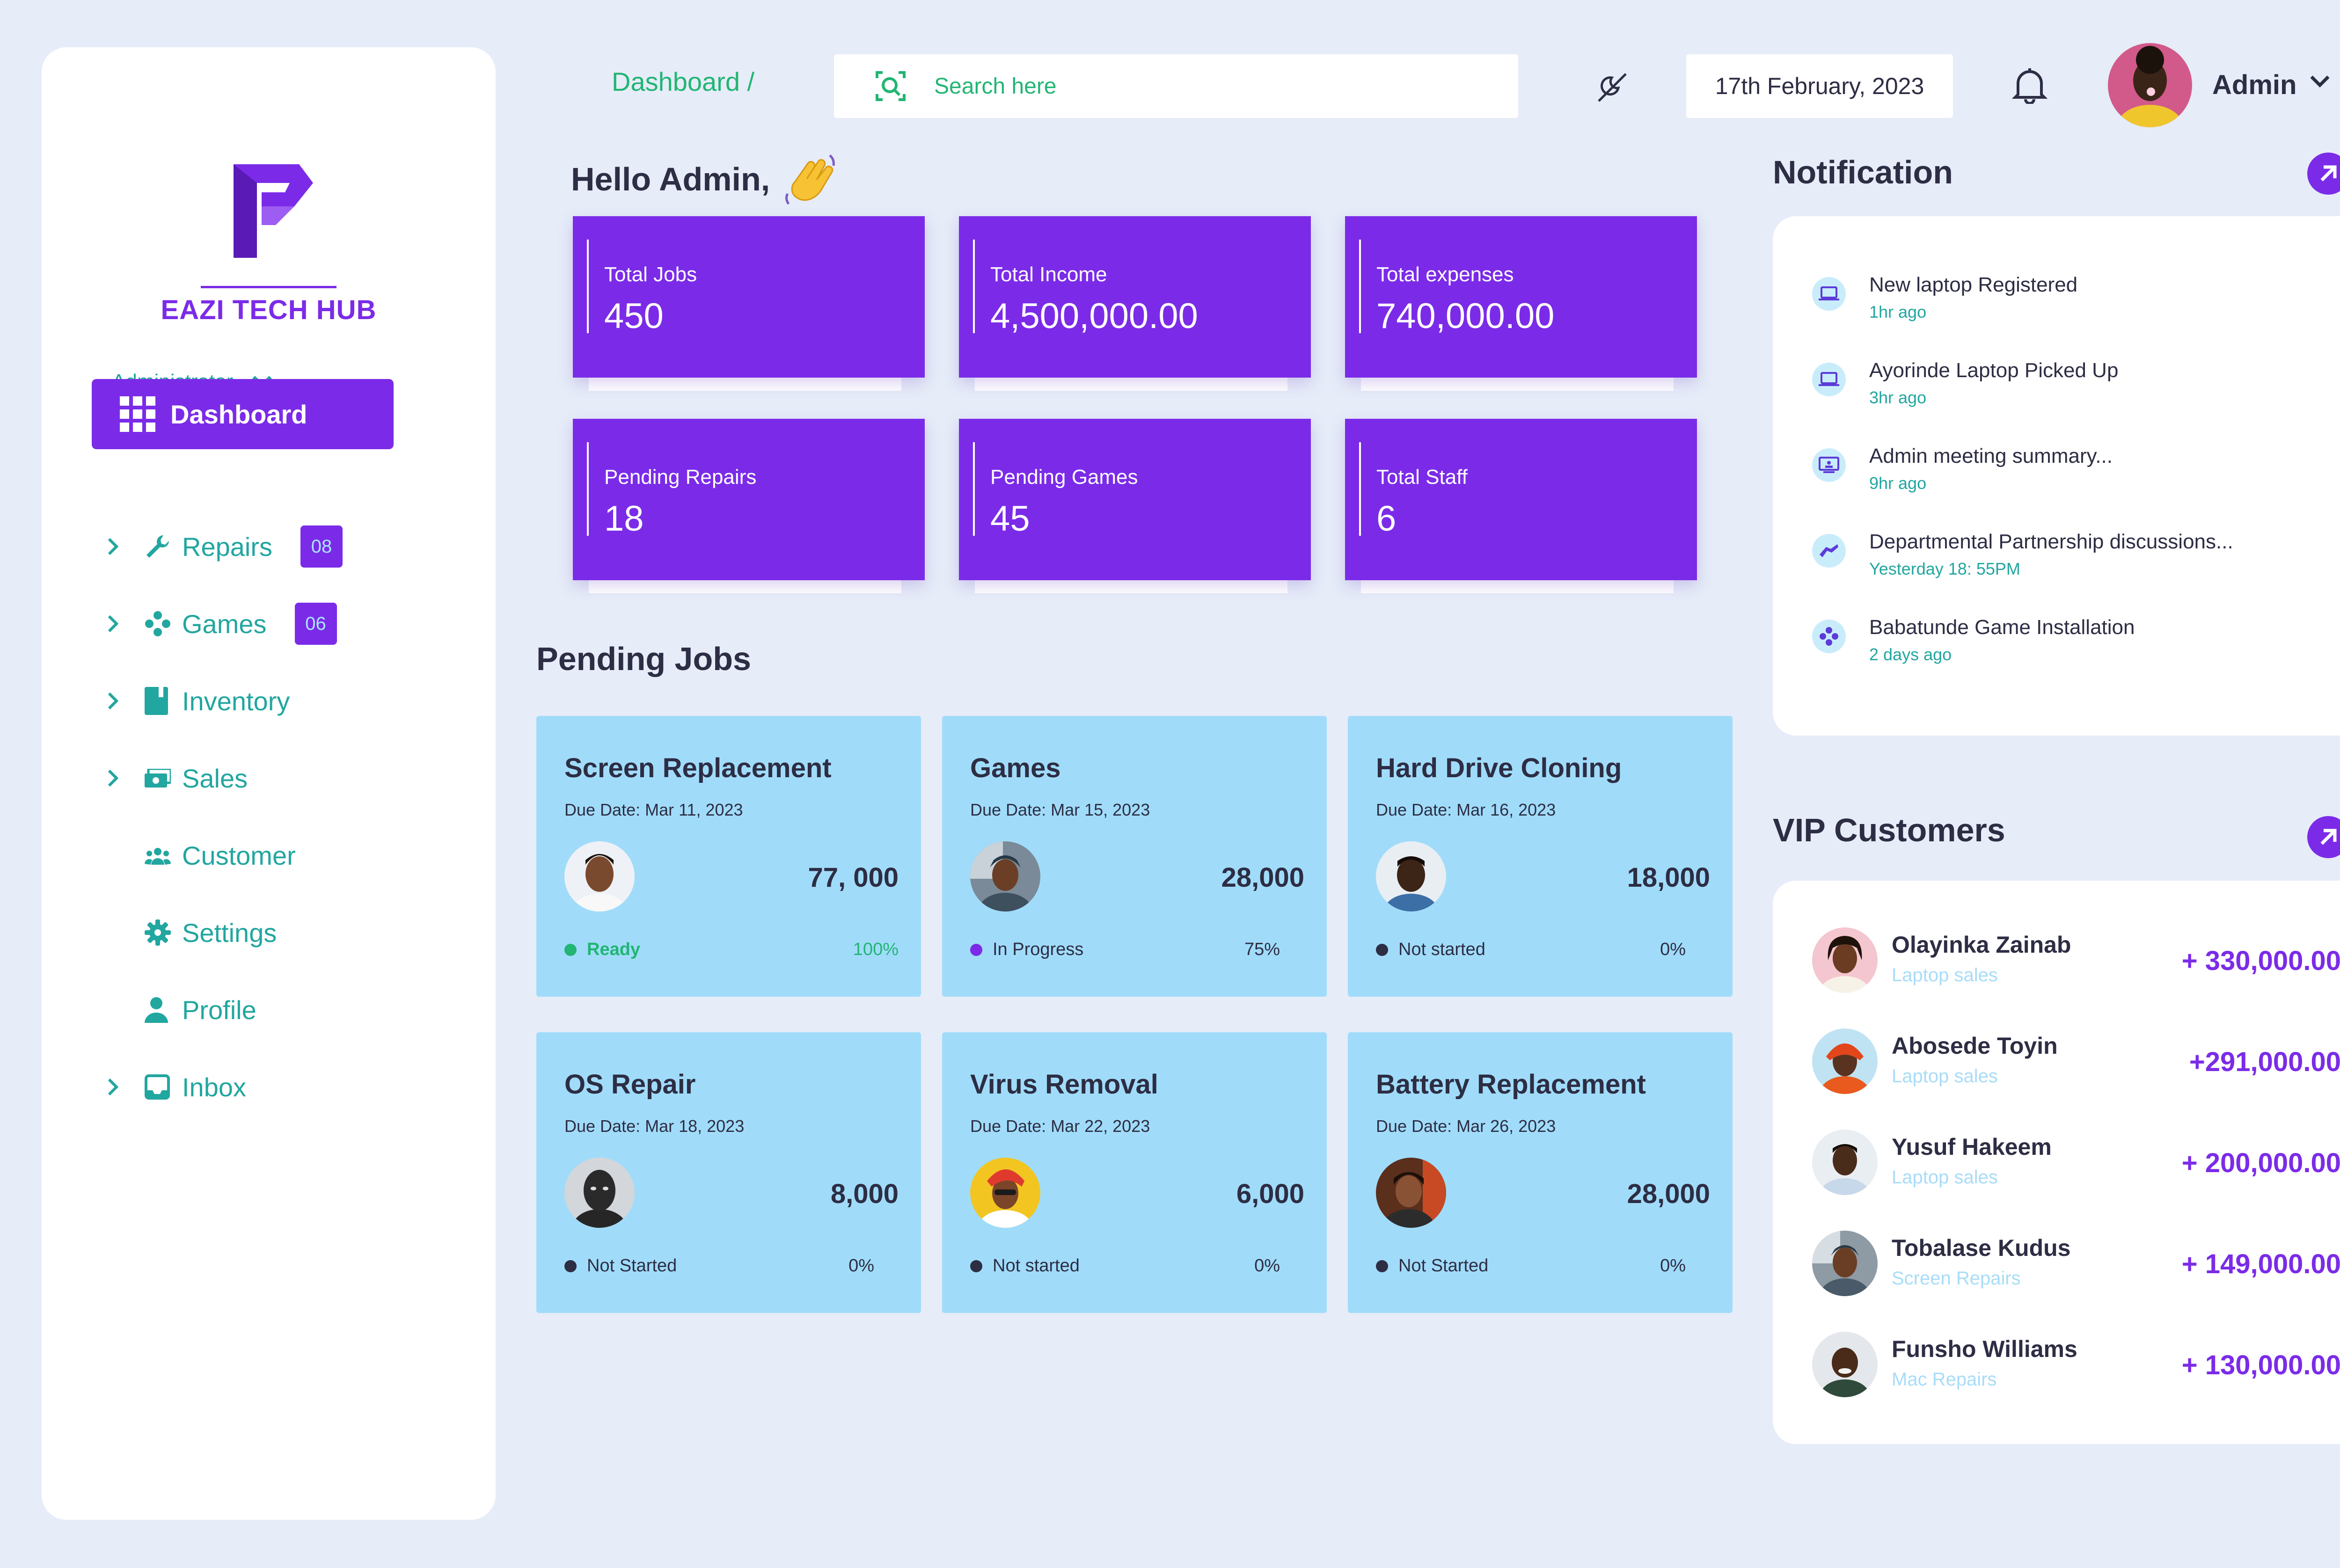 Image resolution: width=2340 pixels, height=1568 pixels. Describe the element at coordinates (163, 1087) in the screenshot. I see `inbox-icon` at that location.